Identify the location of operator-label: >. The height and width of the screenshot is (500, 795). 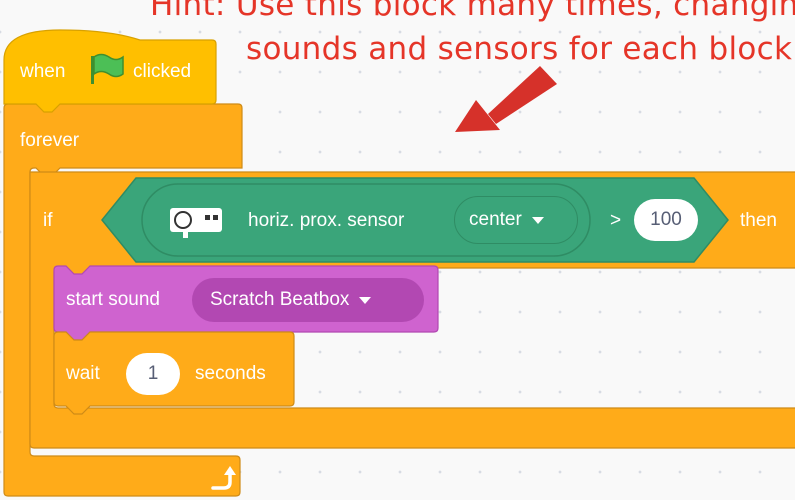
(616, 220).